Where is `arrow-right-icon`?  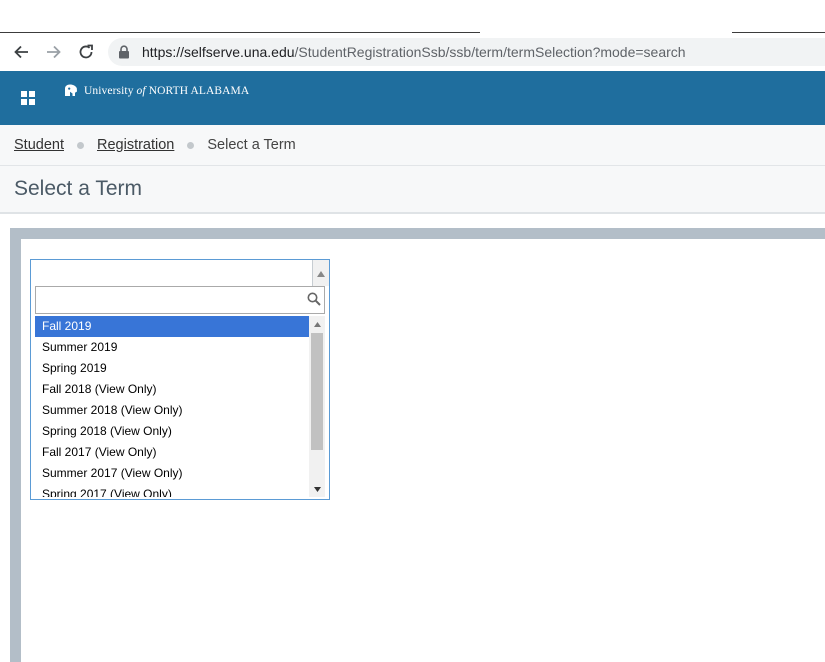 arrow-right-icon is located at coordinates (54, 52).